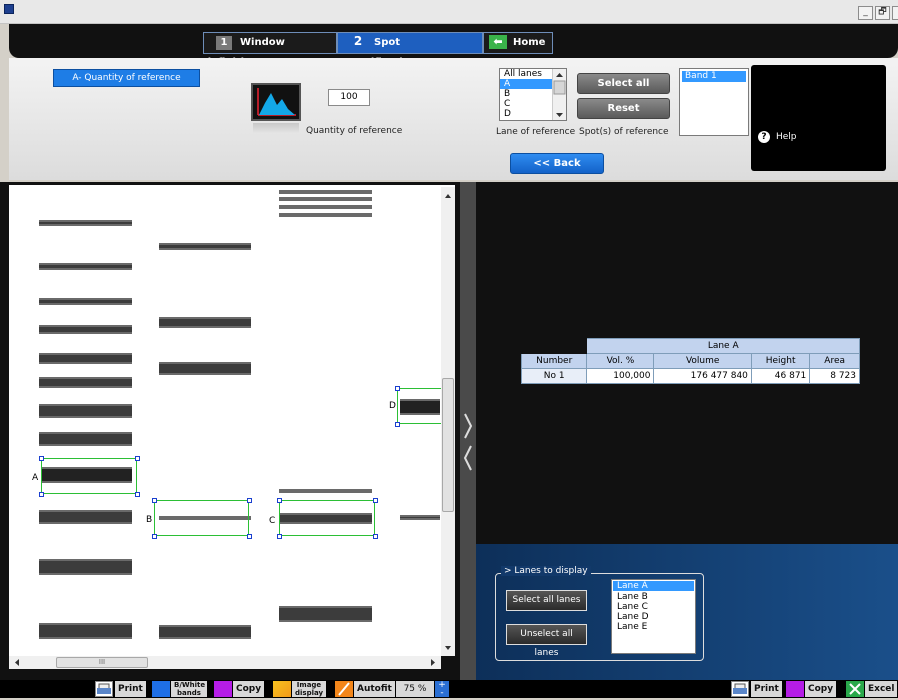  I want to click on list-item: Lane E, so click(653, 627).